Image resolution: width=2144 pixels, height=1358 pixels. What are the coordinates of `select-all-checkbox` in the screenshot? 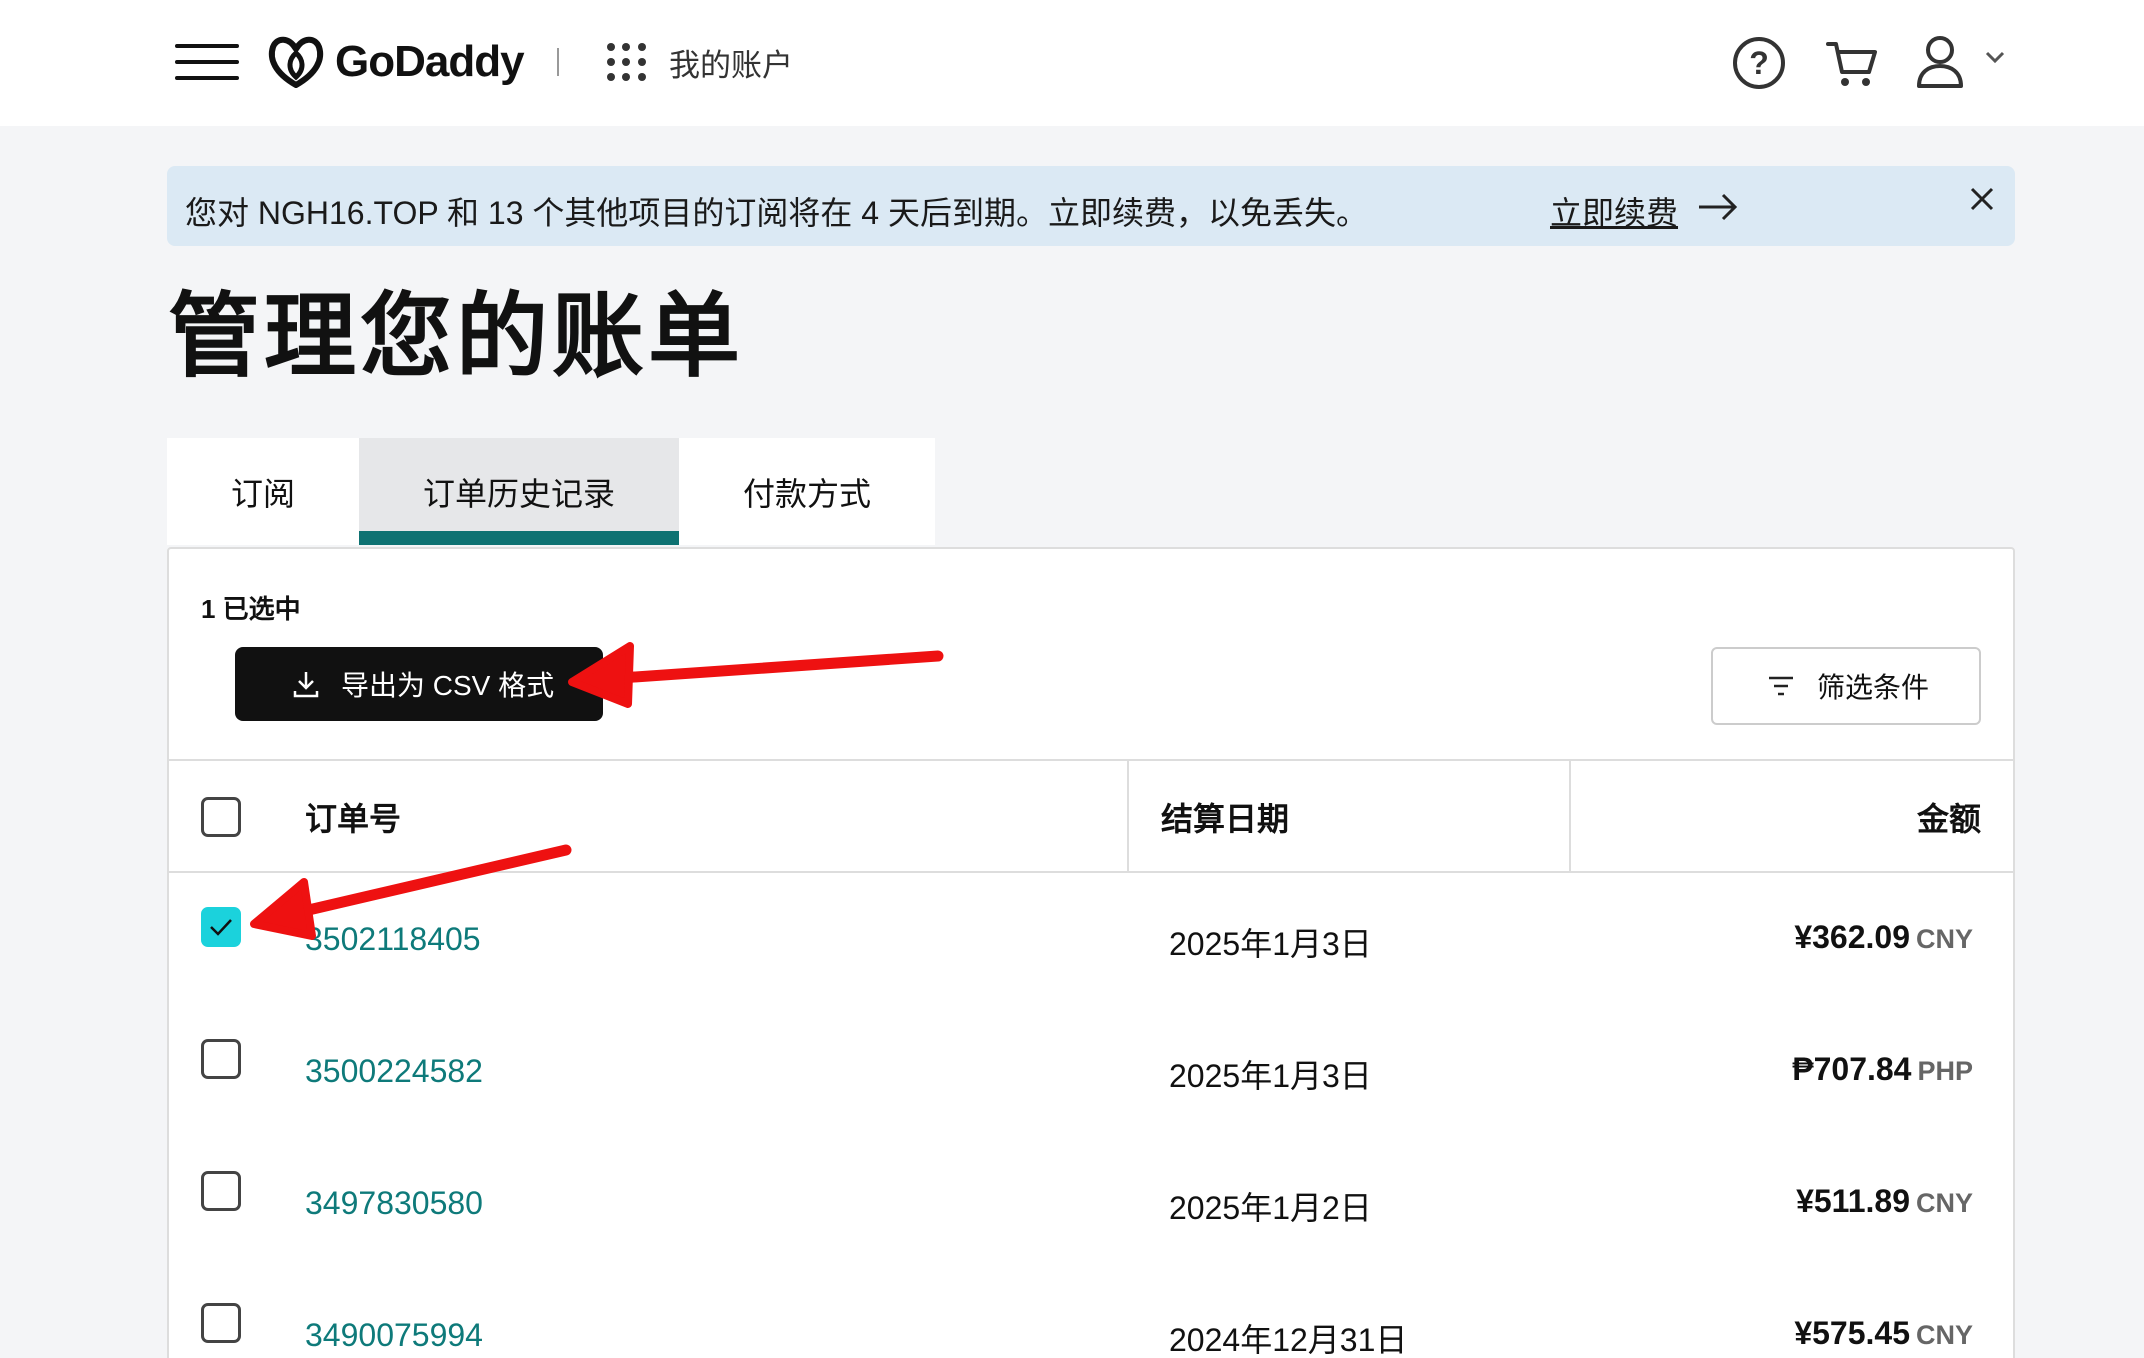 It's located at (221, 817).